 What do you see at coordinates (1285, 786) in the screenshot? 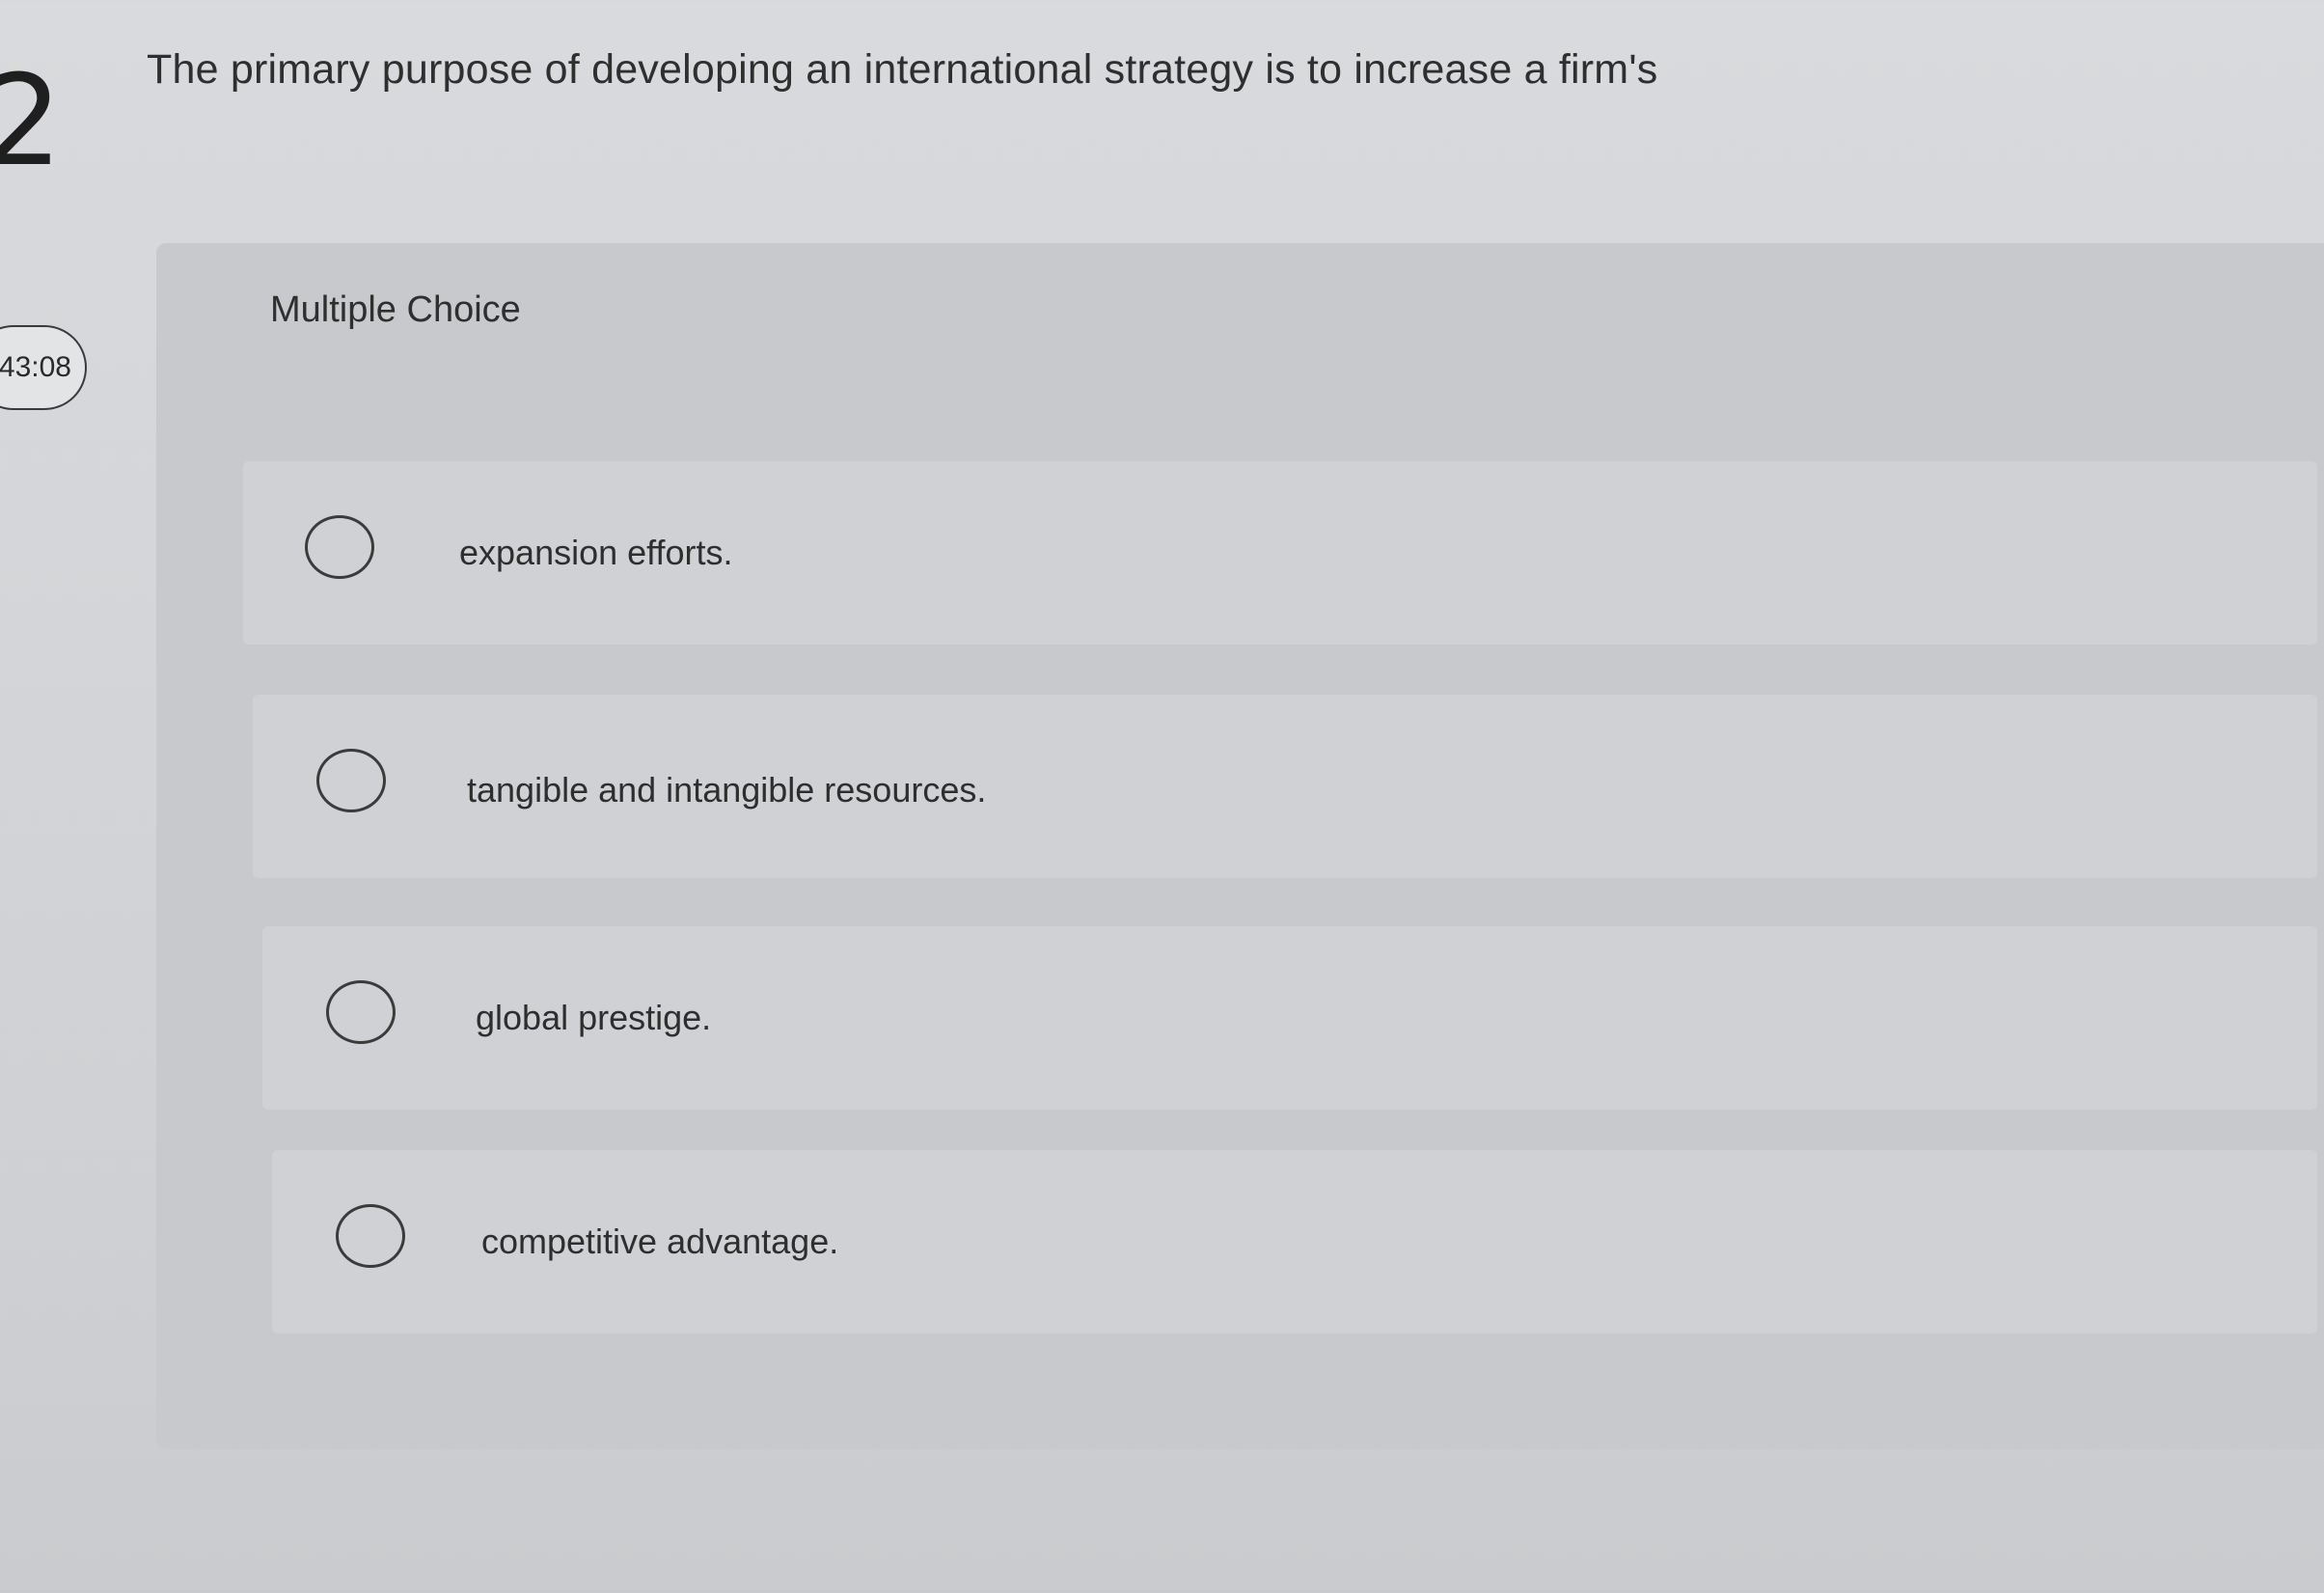
I see `choice-option: tangible and intangible resources.` at bounding box center [1285, 786].